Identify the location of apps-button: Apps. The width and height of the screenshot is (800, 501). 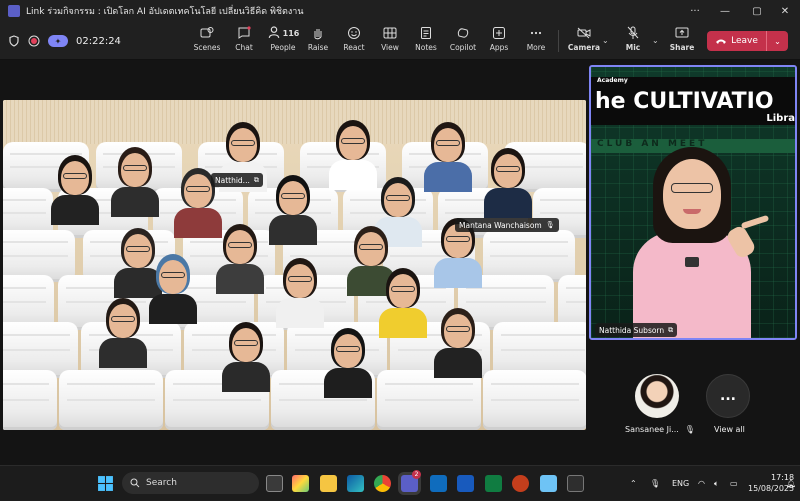
(499, 42).